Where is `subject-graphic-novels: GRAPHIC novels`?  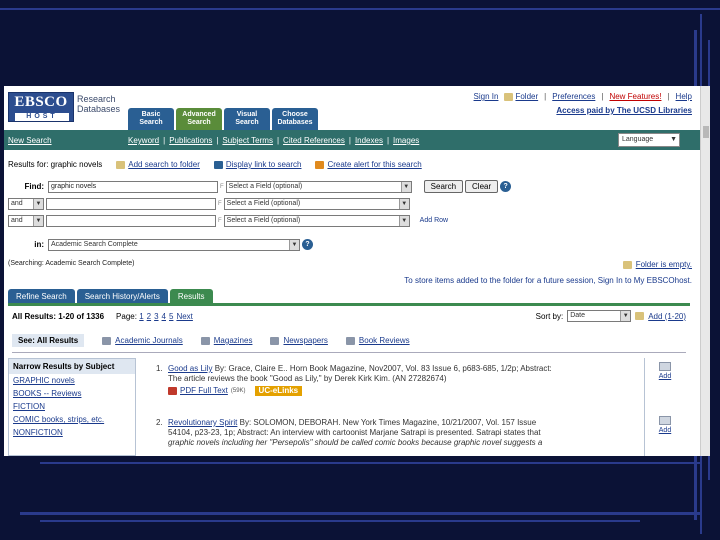
subject-graphic-novels: GRAPHIC novels is located at coordinates (72, 380).